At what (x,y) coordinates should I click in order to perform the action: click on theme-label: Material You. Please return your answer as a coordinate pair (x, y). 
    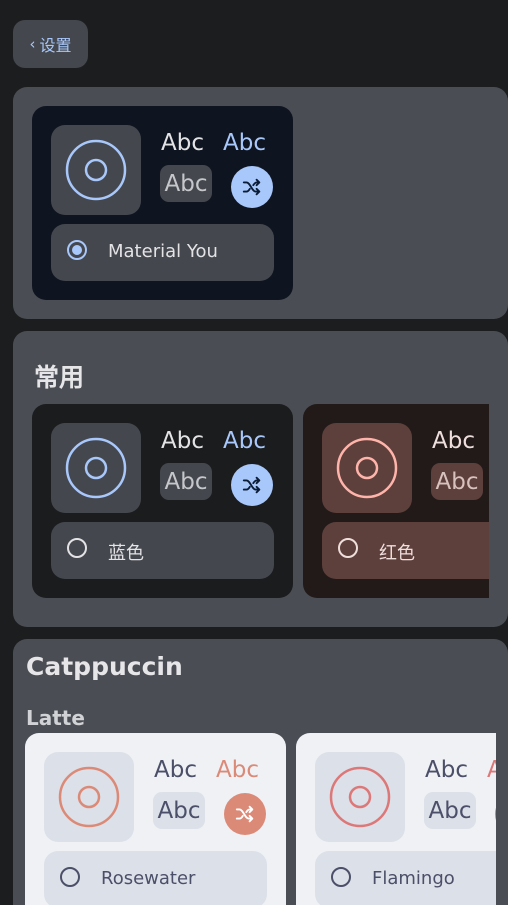
    Looking at the image, I should click on (163, 251).